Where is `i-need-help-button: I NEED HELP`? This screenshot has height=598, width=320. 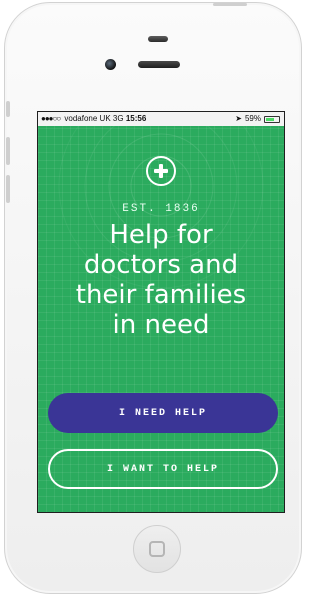 i-need-help-button: I NEED HELP is located at coordinates (163, 413).